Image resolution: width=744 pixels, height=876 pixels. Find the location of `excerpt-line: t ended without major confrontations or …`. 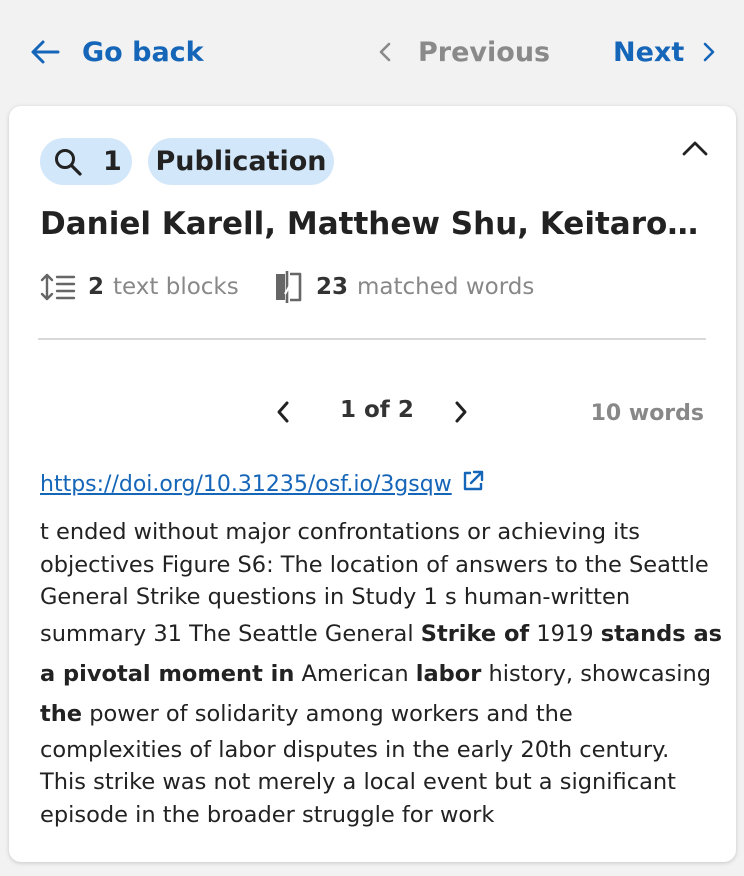

excerpt-line: t ended without major confrontations or … is located at coordinates (375, 532).